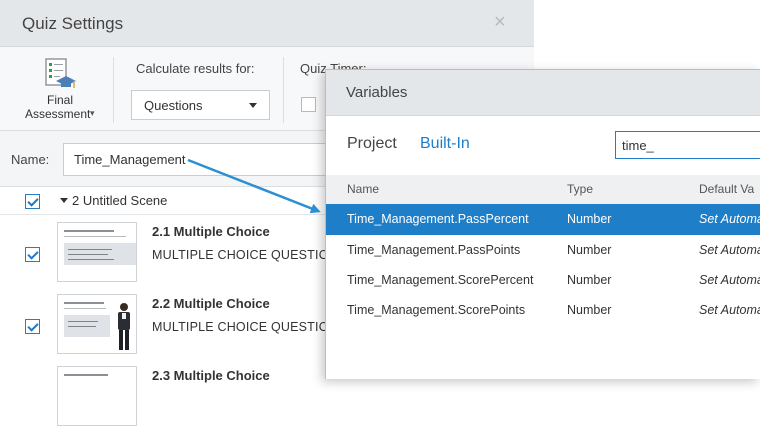 Image resolution: width=760 pixels, height=426 pixels. I want to click on person-figure-icon, so click(124, 326).